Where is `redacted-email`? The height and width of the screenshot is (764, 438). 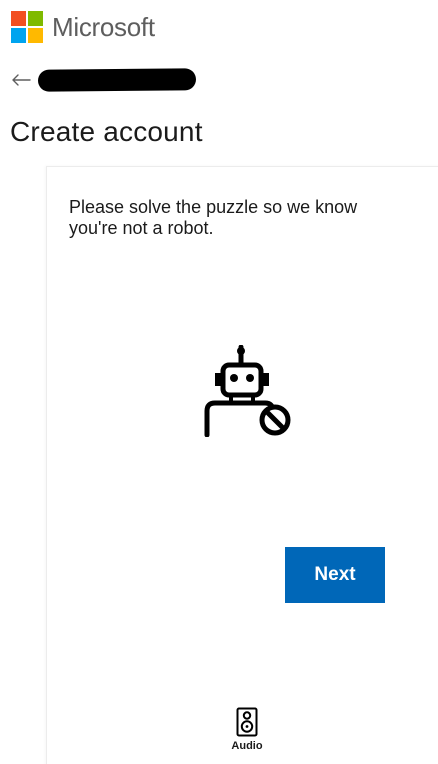
redacted-email is located at coordinates (117, 80).